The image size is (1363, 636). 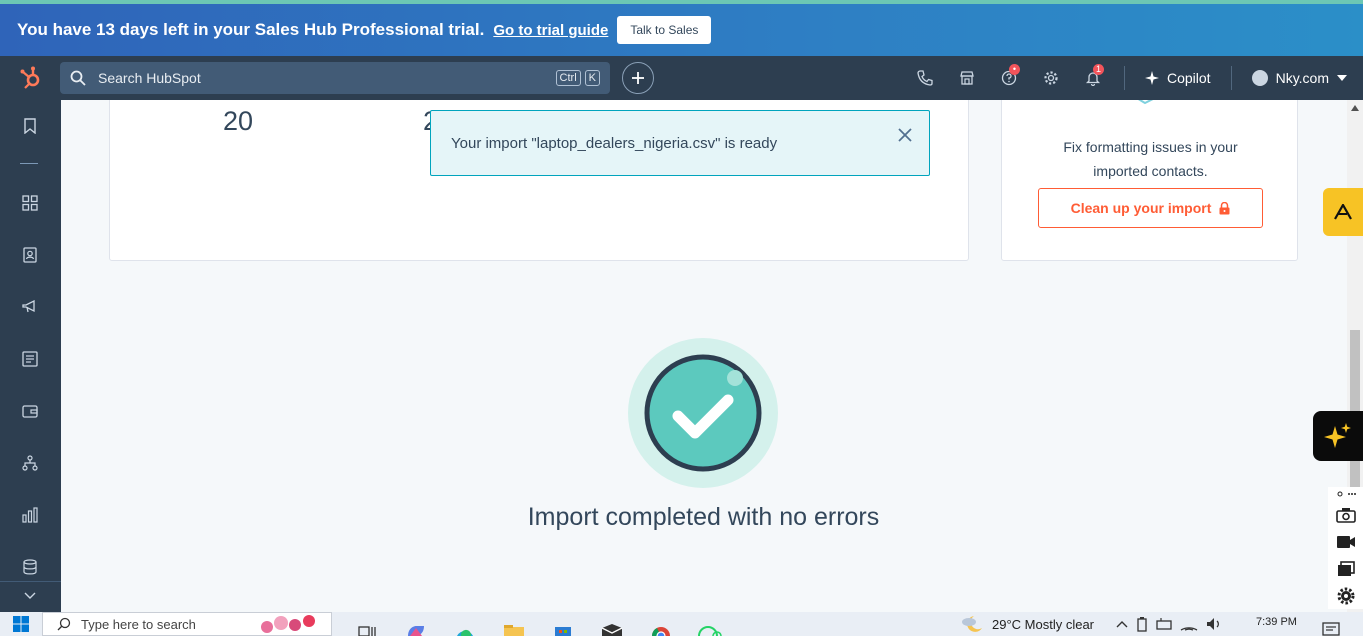 What do you see at coordinates (703, 413) in the screenshot?
I see `success-checkmark-icon` at bounding box center [703, 413].